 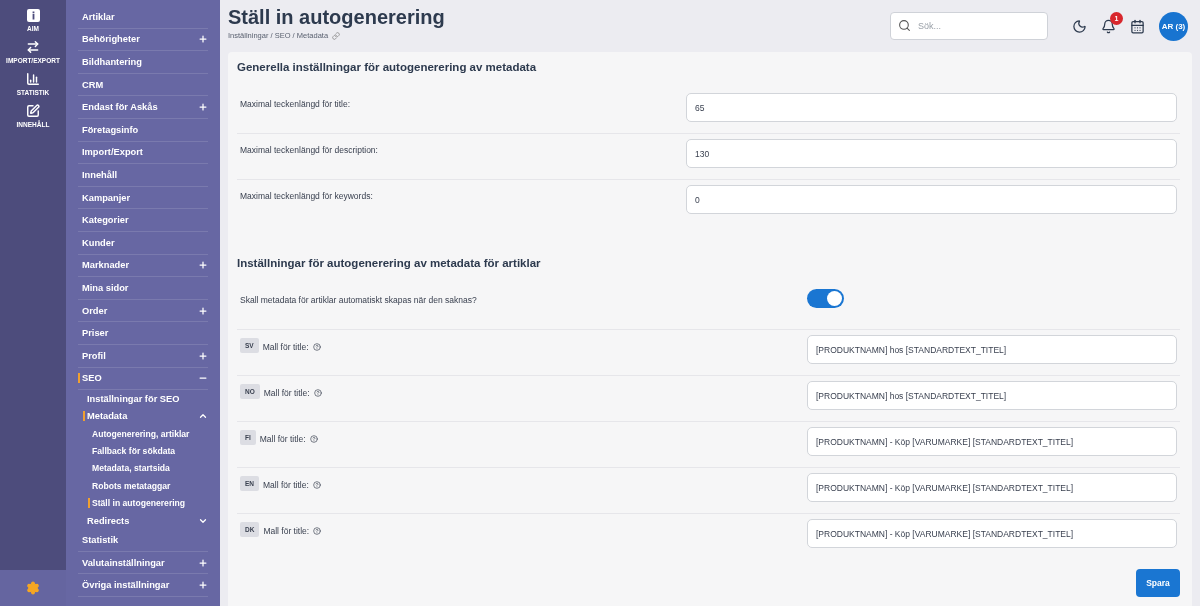 I want to click on nav-item: Övriga inställningar, so click(x=124, y=585).